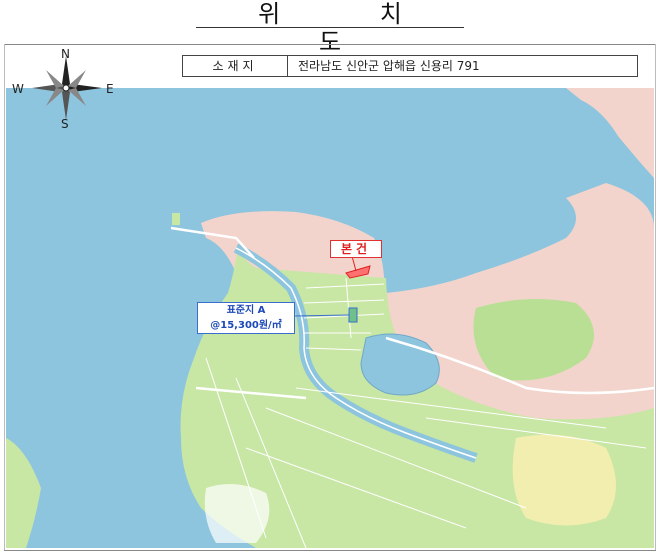 The width and height of the screenshot is (661, 557). I want to click on location-address: 전라남도 신안군 압해읍 신용리 791, so click(389, 66).